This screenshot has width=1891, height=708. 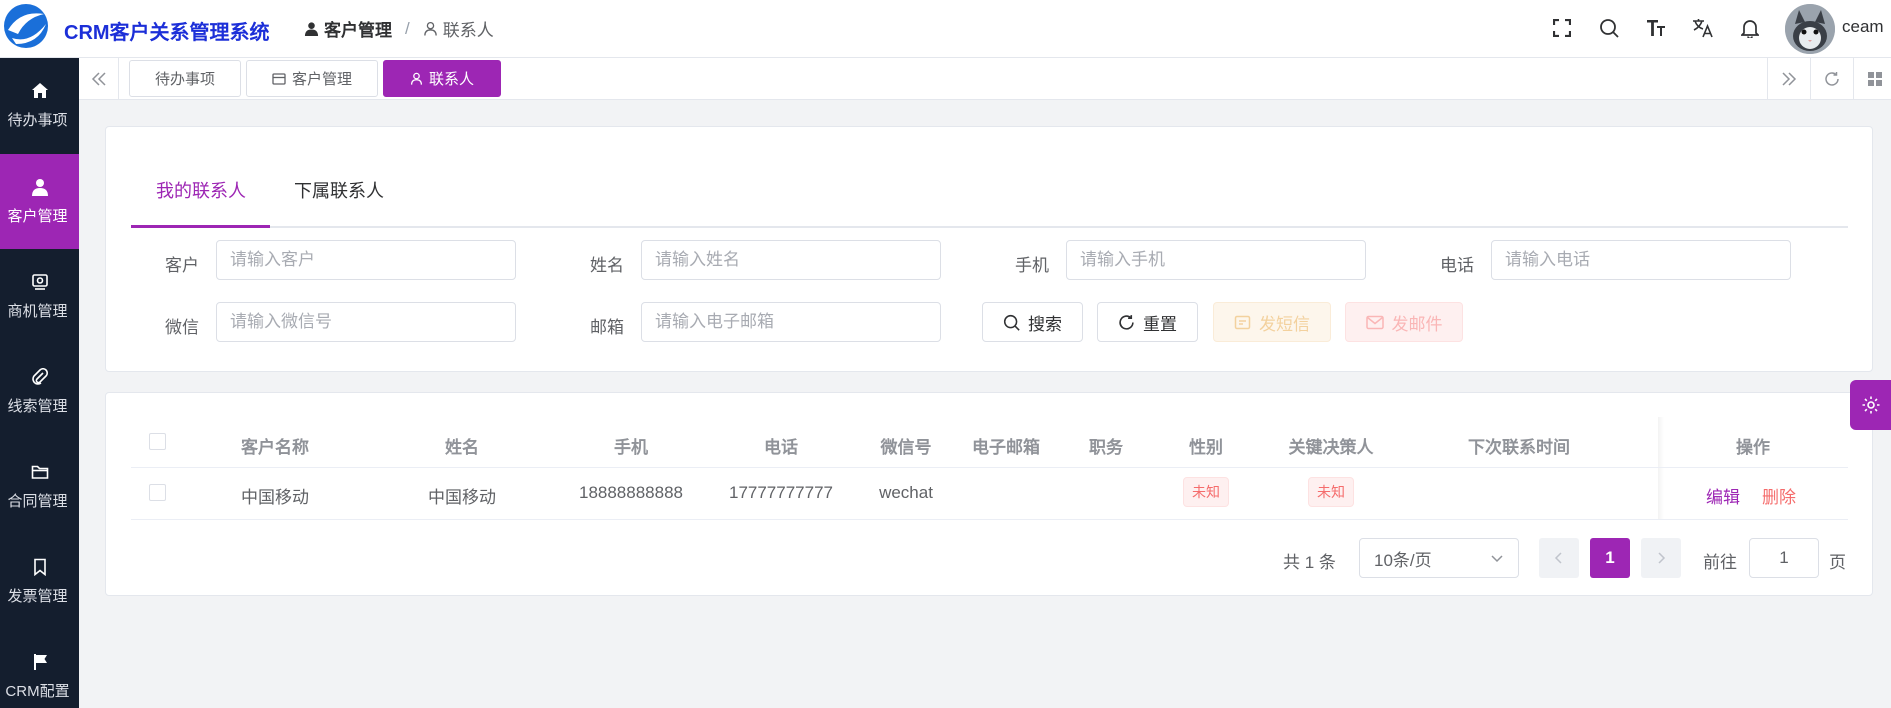 I want to click on card-icon, so click(x=279, y=78).